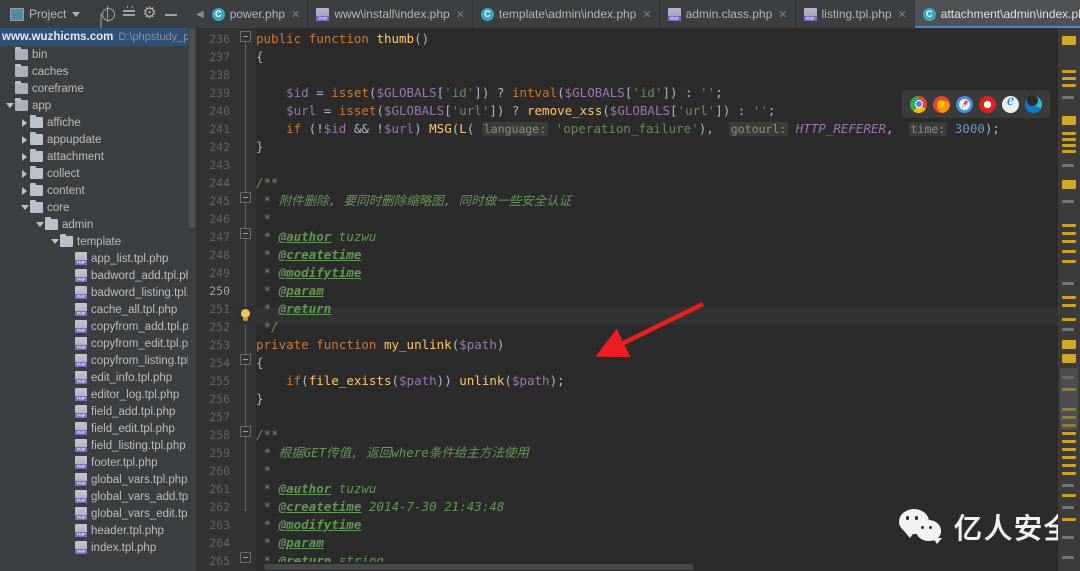 The image size is (1080, 571). I want to click on tree-file-item: global_vars_add.tpl.php, so click(98, 496).